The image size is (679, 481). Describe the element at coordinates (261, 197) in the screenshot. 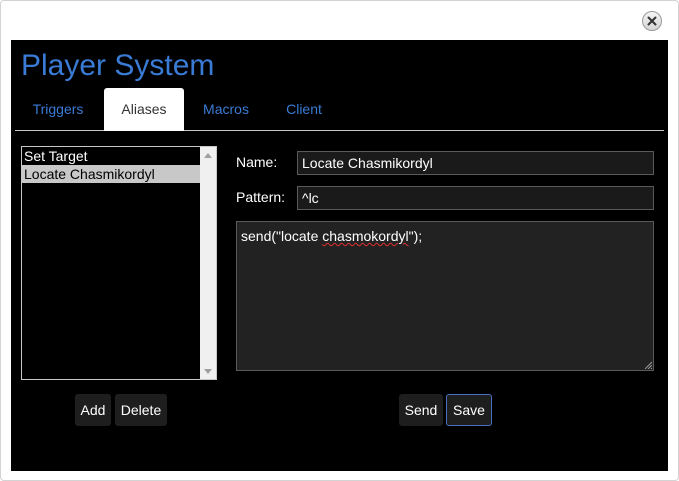

I see `pattern-label: Pattern:` at that location.